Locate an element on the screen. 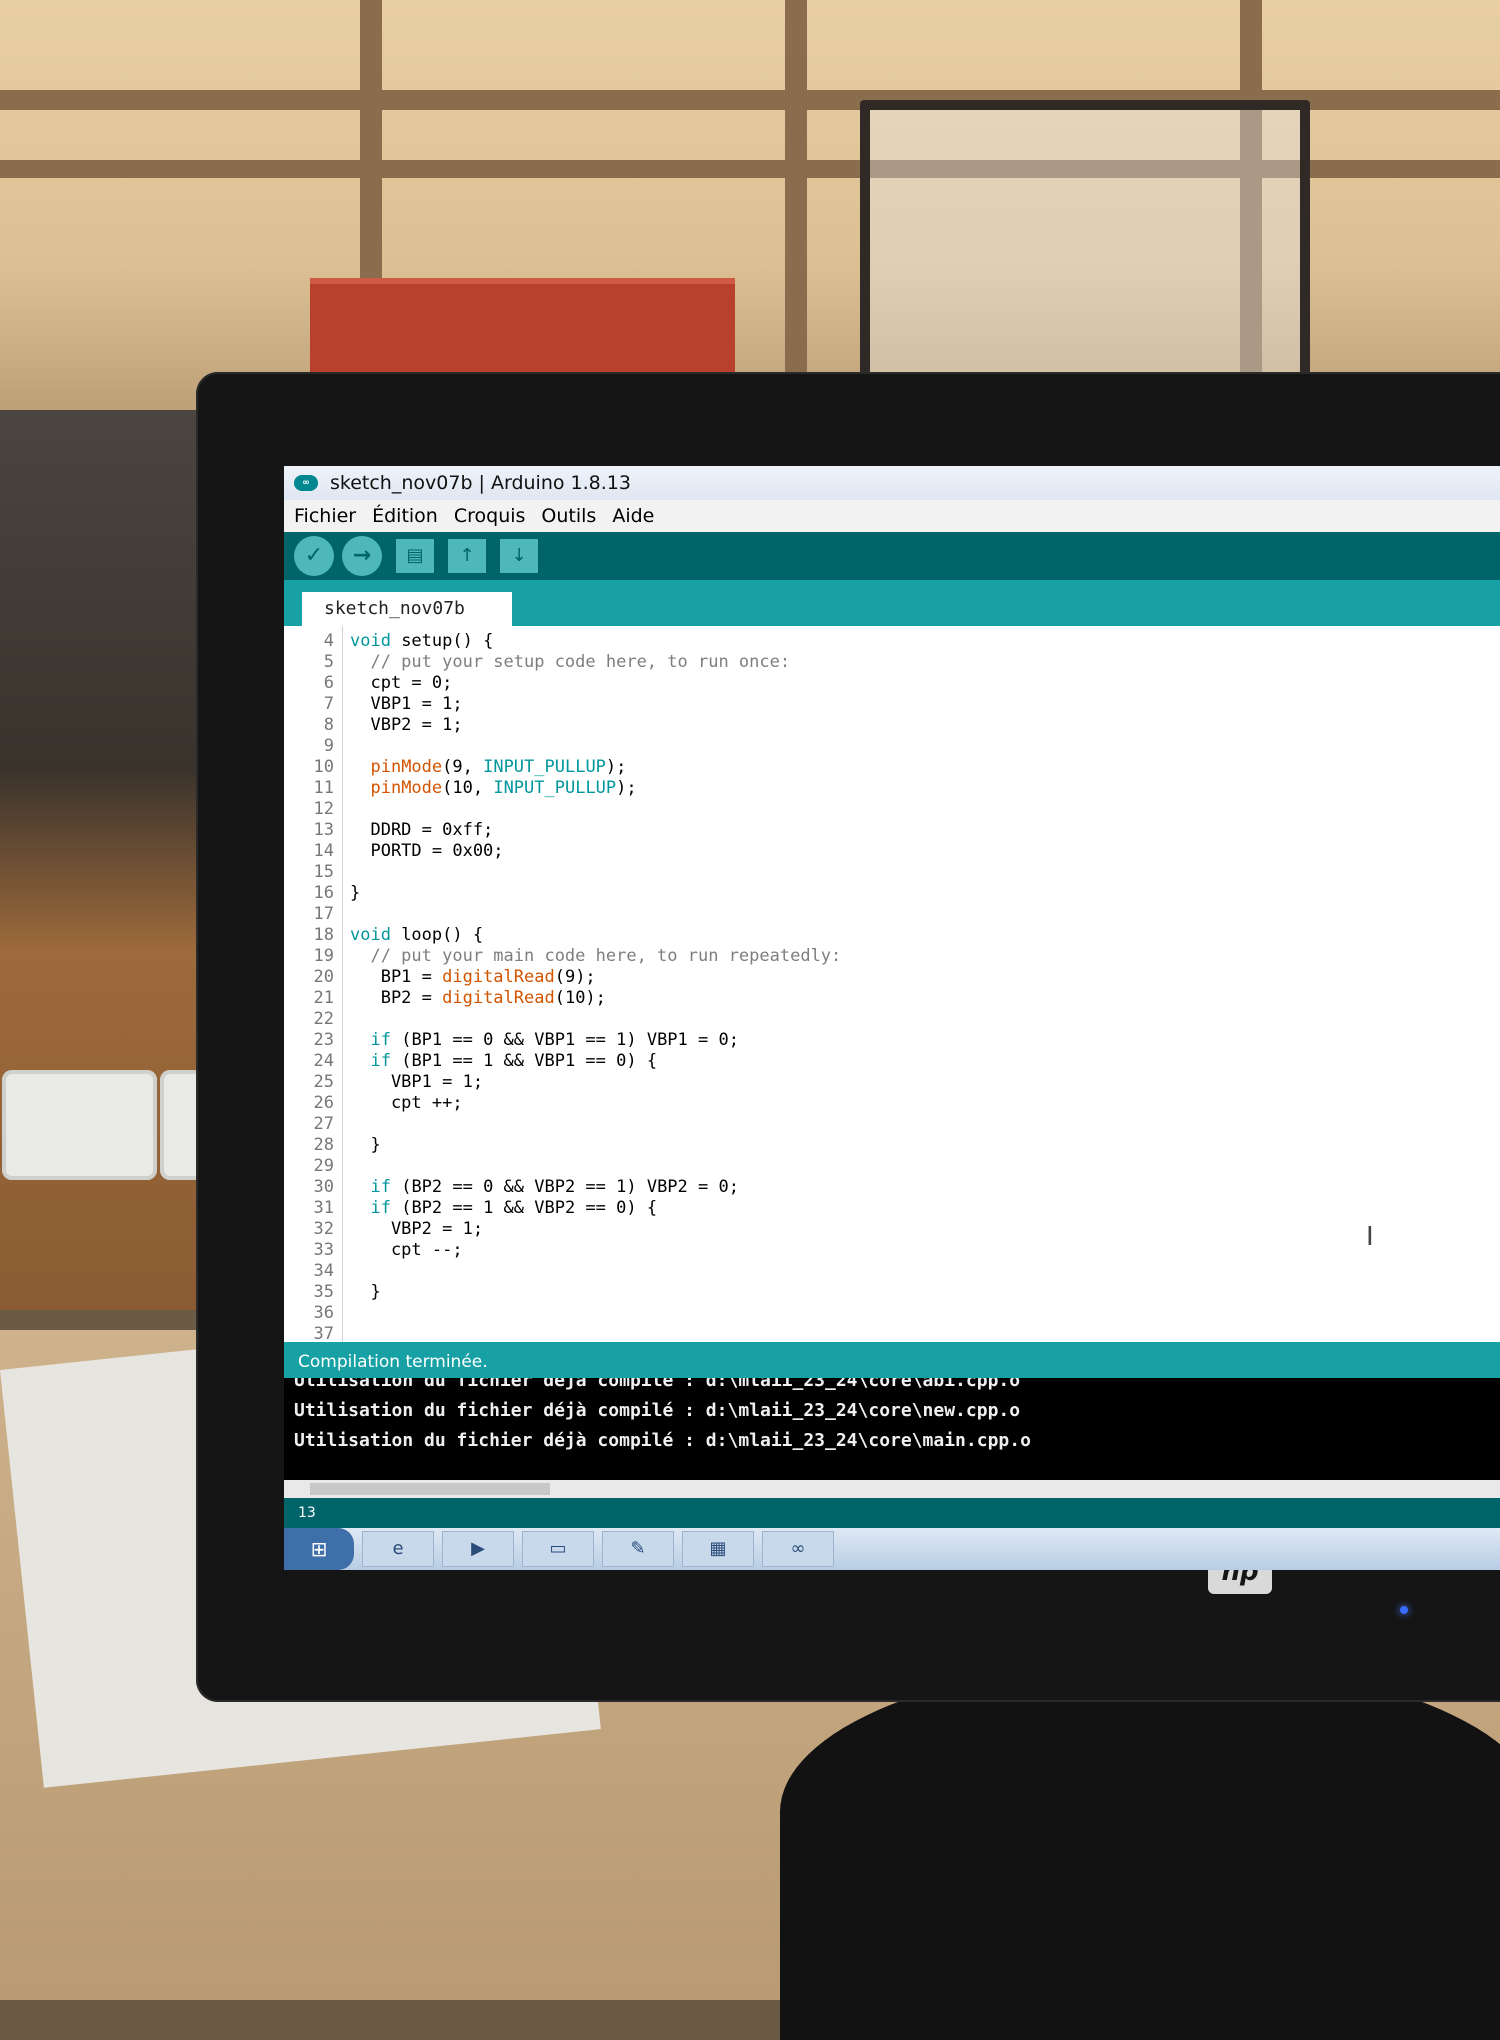  line-number: 26 is located at coordinates (323, 1103).